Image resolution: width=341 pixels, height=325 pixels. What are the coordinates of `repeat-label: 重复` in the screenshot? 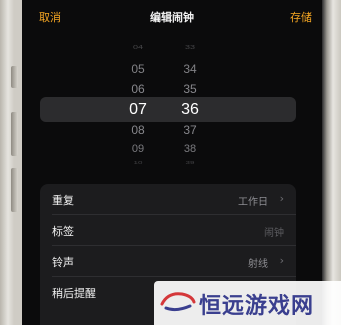 It's located at (63, 200).